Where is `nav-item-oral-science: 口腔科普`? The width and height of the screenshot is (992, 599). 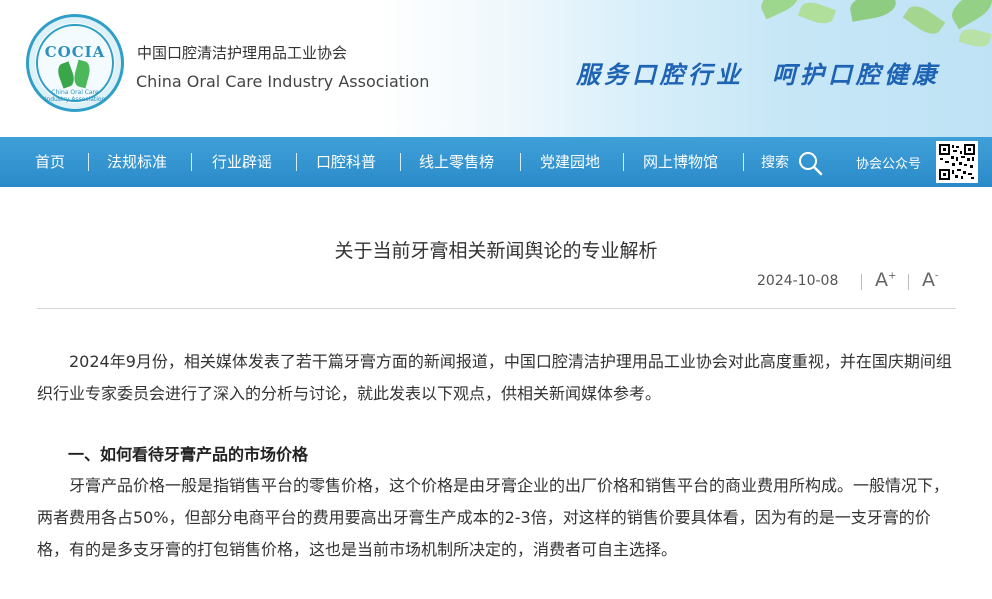
nav-item-oral-science: 口腔科普 is located at coordinates (346, 161).